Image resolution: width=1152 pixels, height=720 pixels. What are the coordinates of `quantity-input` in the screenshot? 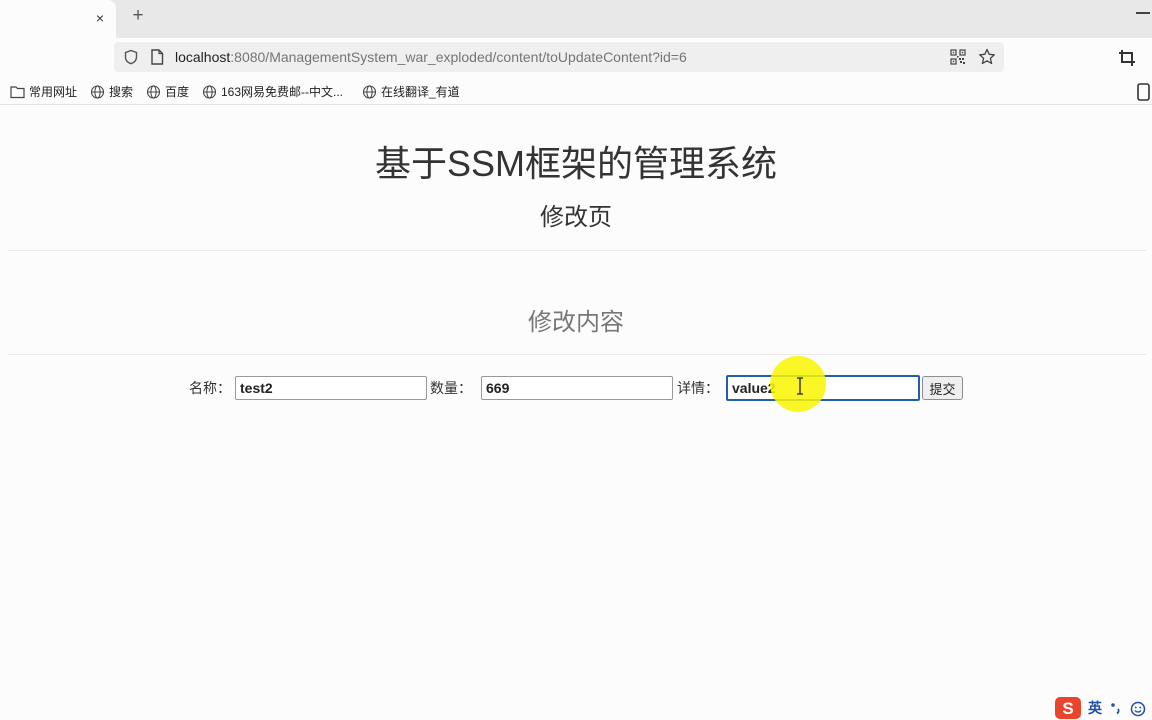 It's located at (577, 388).